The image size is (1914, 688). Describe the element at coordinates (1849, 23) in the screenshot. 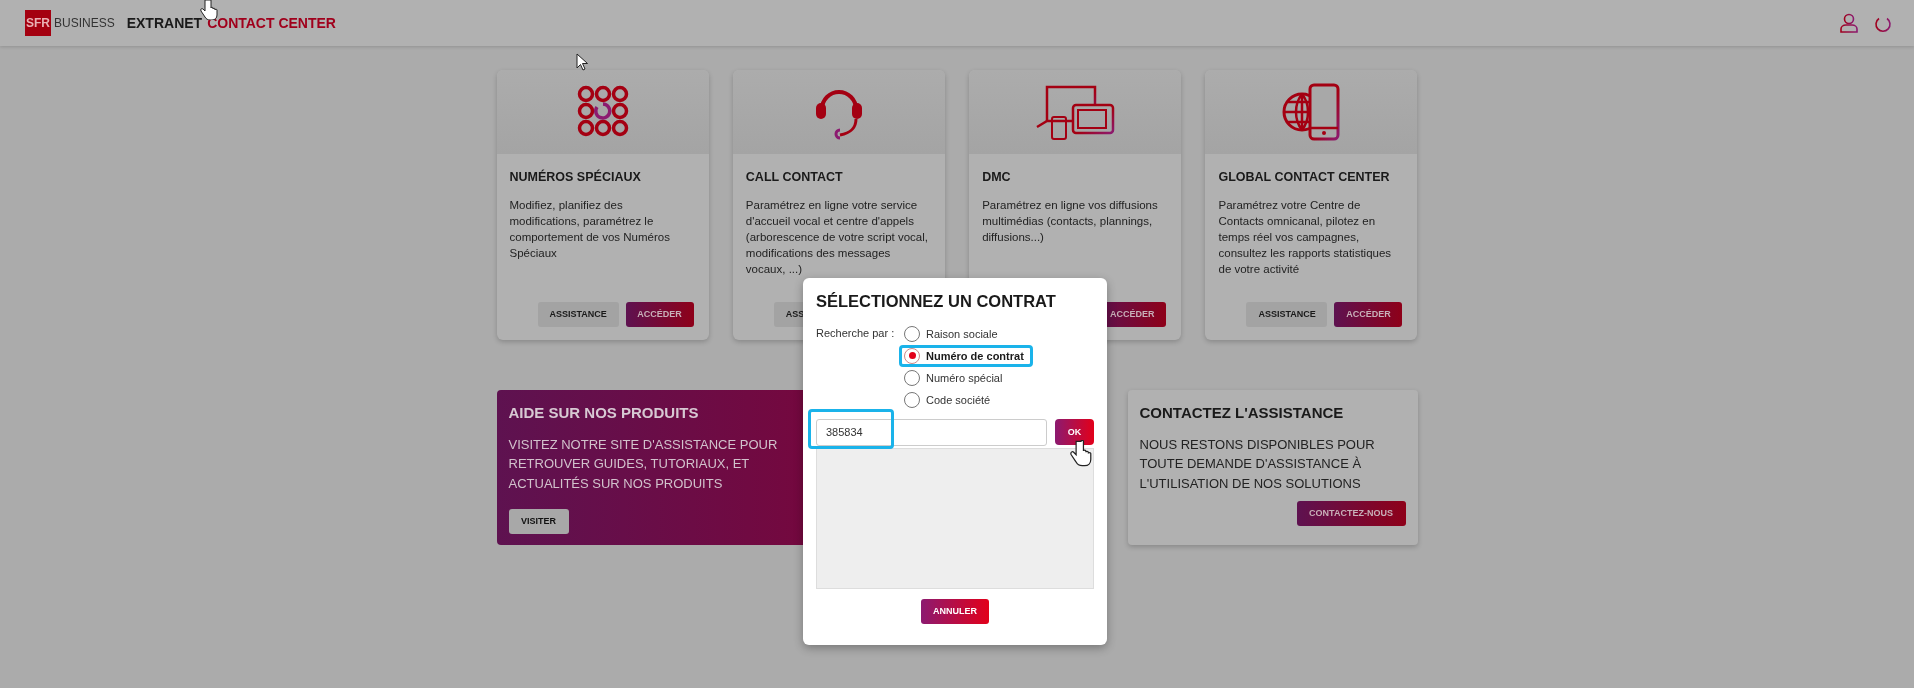

I see `user-icon` at that location.